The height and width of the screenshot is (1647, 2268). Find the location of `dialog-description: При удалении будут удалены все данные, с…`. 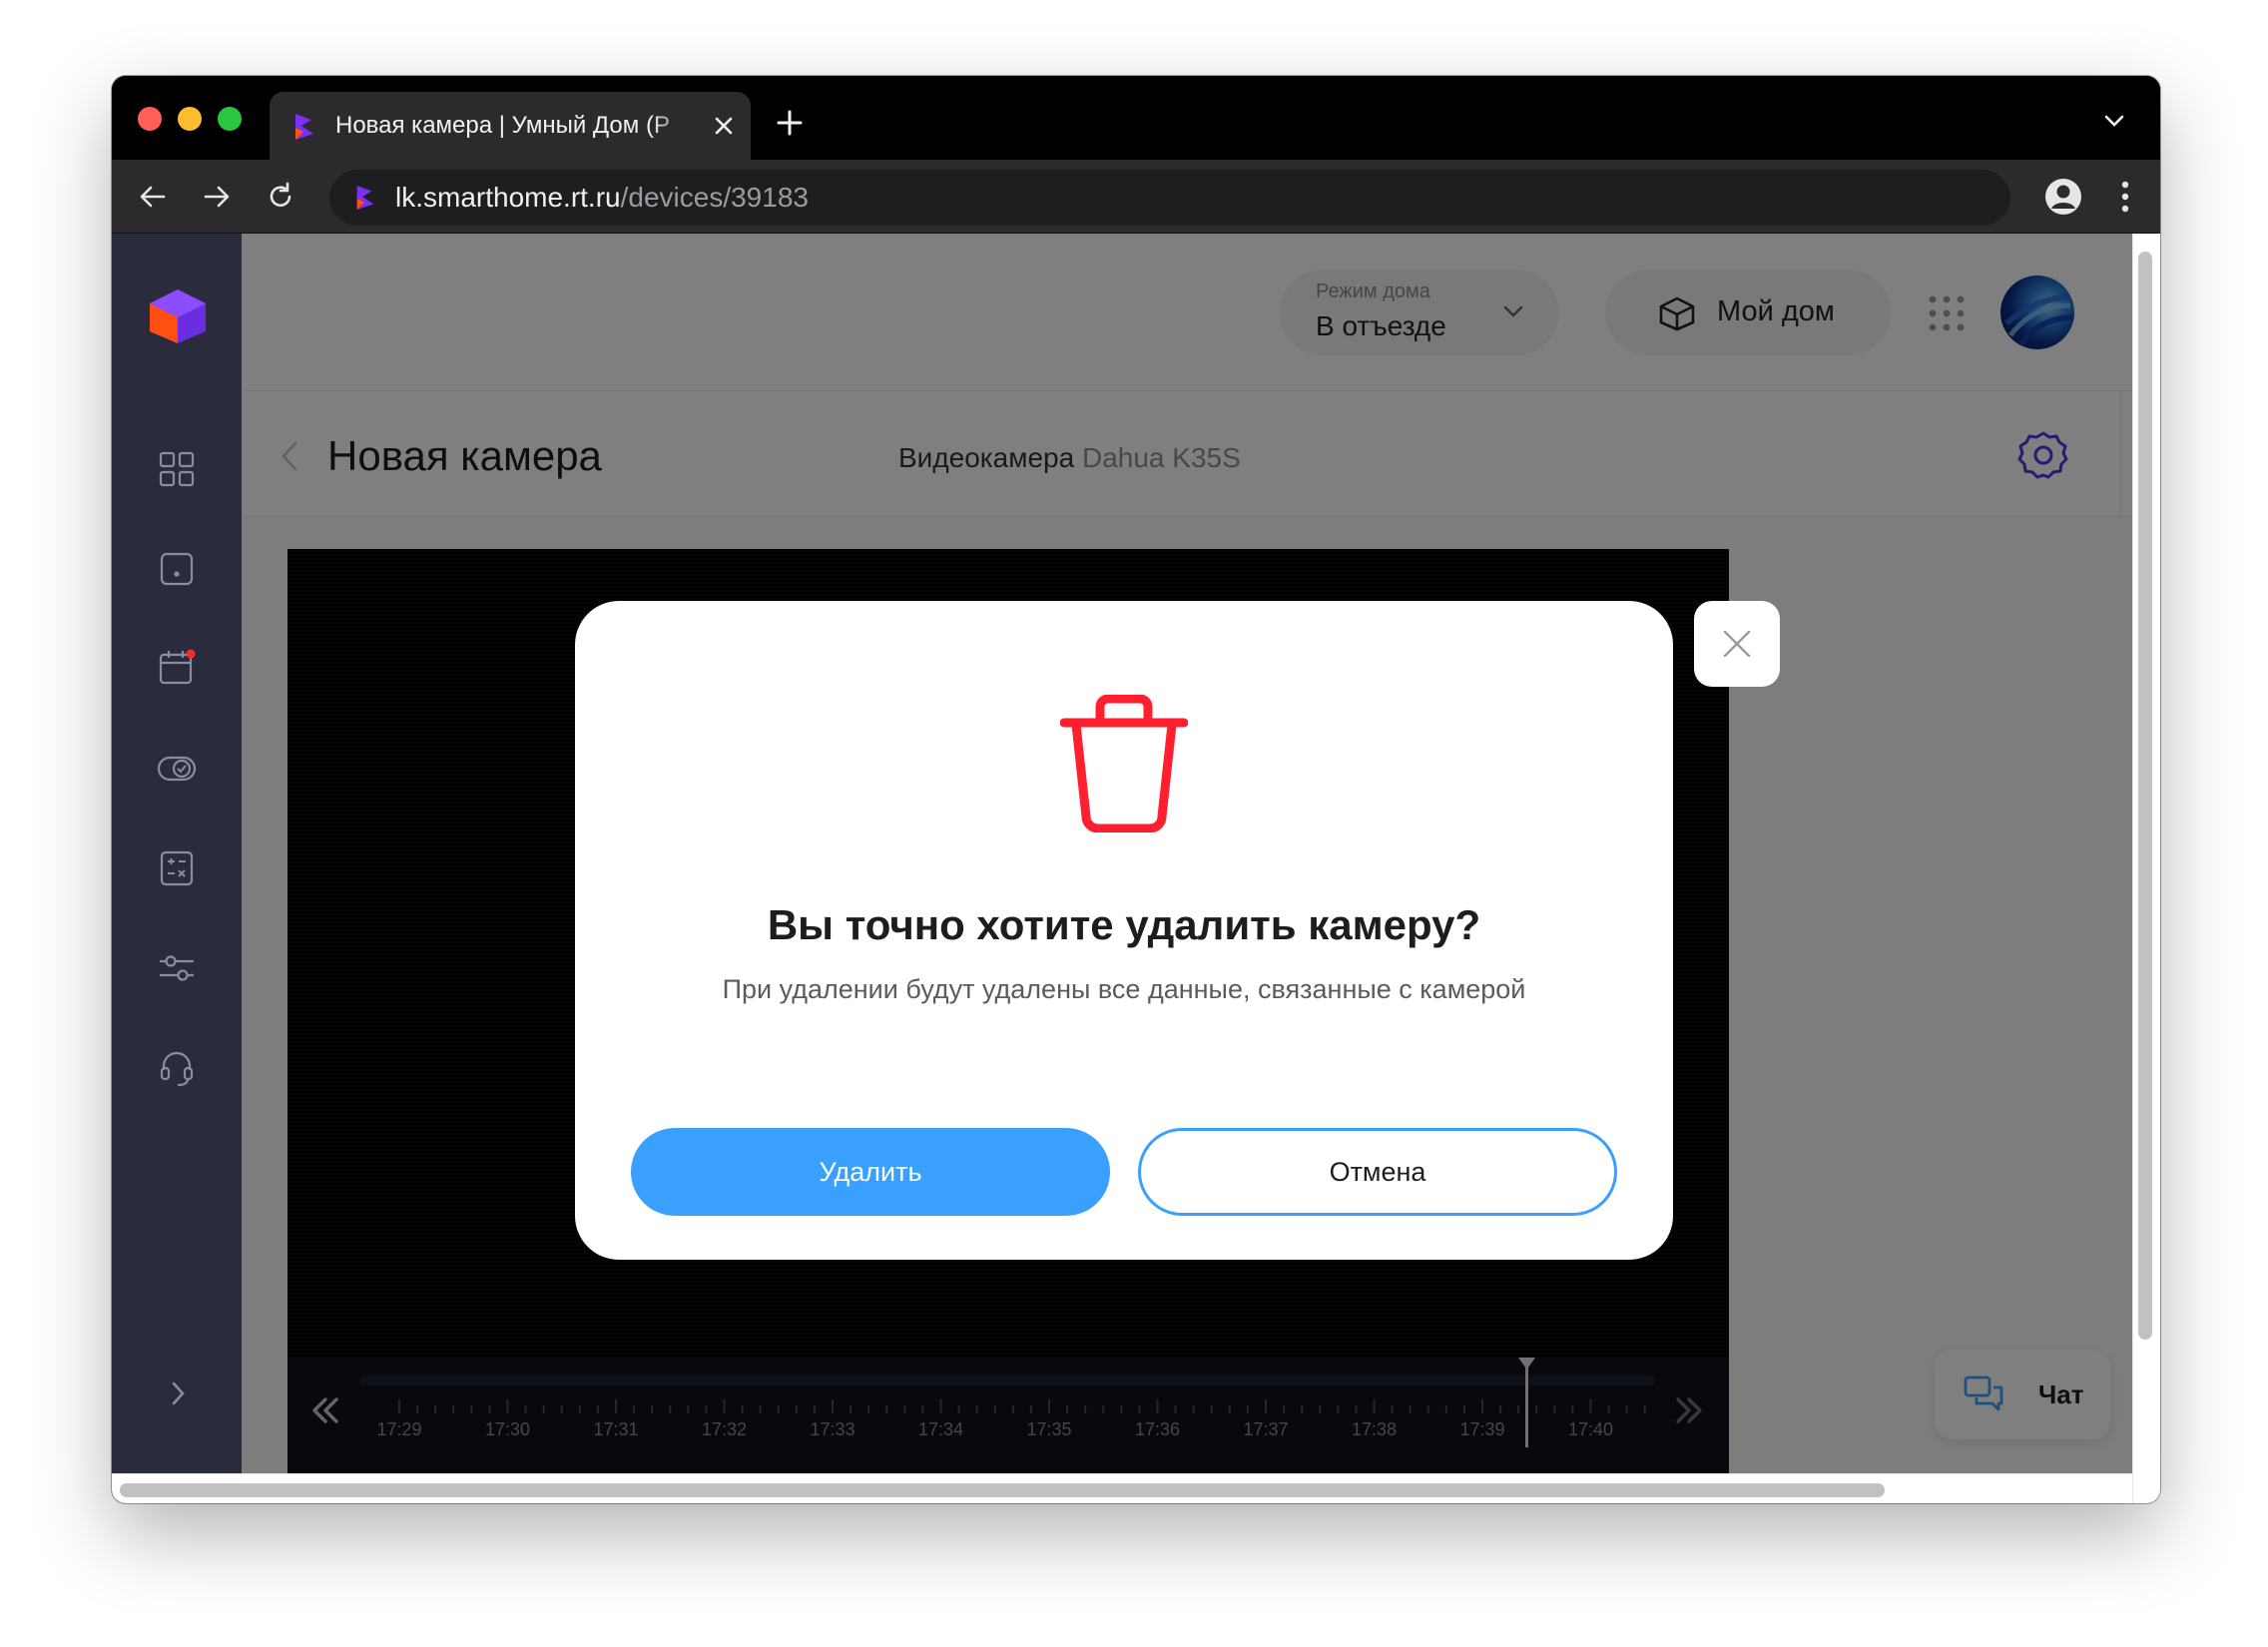

dialog-description: При удалении будут удалены все данные, с… is located at coordinates (1124, 989).